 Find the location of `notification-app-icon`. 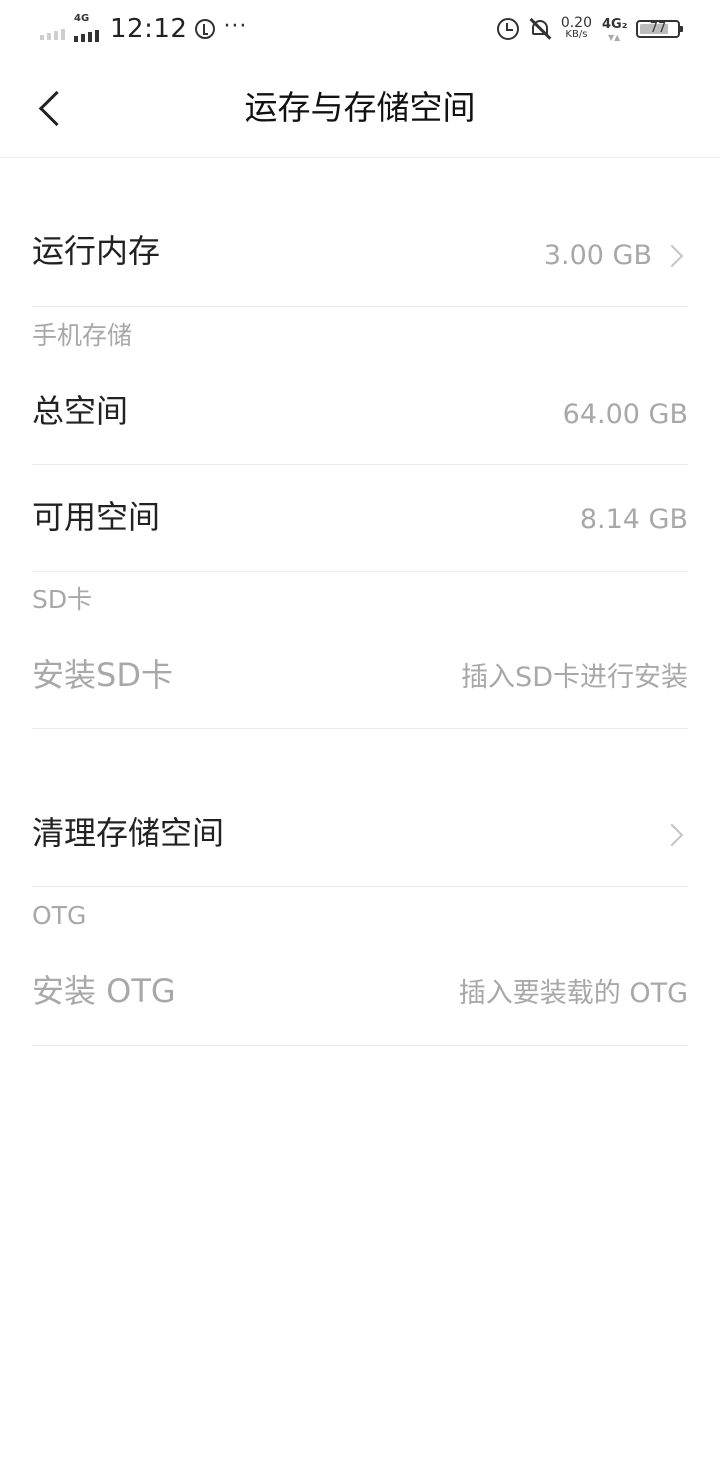

notification-app-icon is located at coordinates (205, 29).